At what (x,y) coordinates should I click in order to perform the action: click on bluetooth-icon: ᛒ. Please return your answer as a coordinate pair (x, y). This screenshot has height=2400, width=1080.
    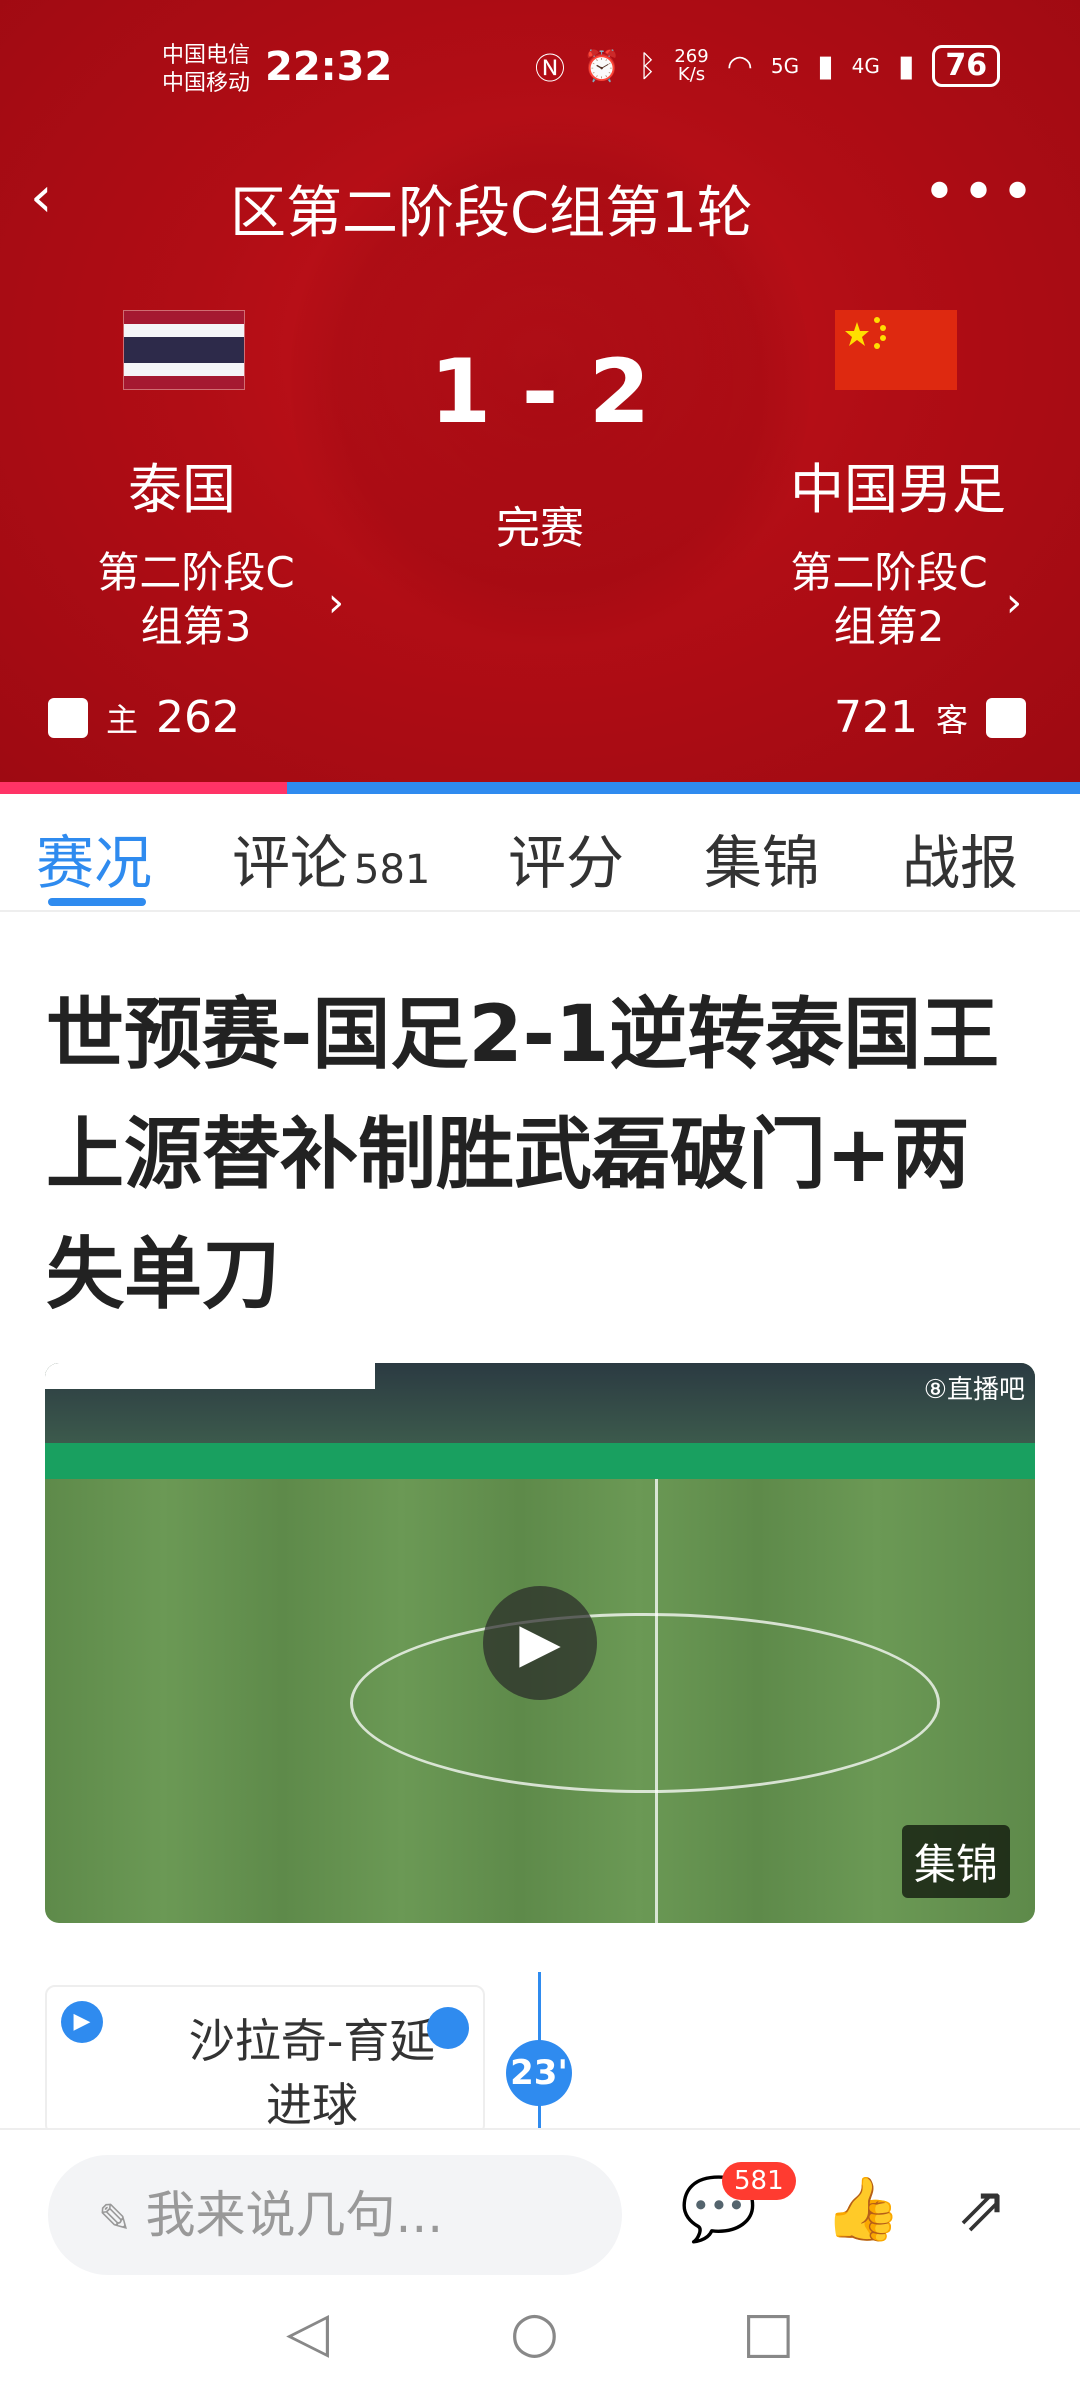
    Looking at the image, I should click on (647, 66).